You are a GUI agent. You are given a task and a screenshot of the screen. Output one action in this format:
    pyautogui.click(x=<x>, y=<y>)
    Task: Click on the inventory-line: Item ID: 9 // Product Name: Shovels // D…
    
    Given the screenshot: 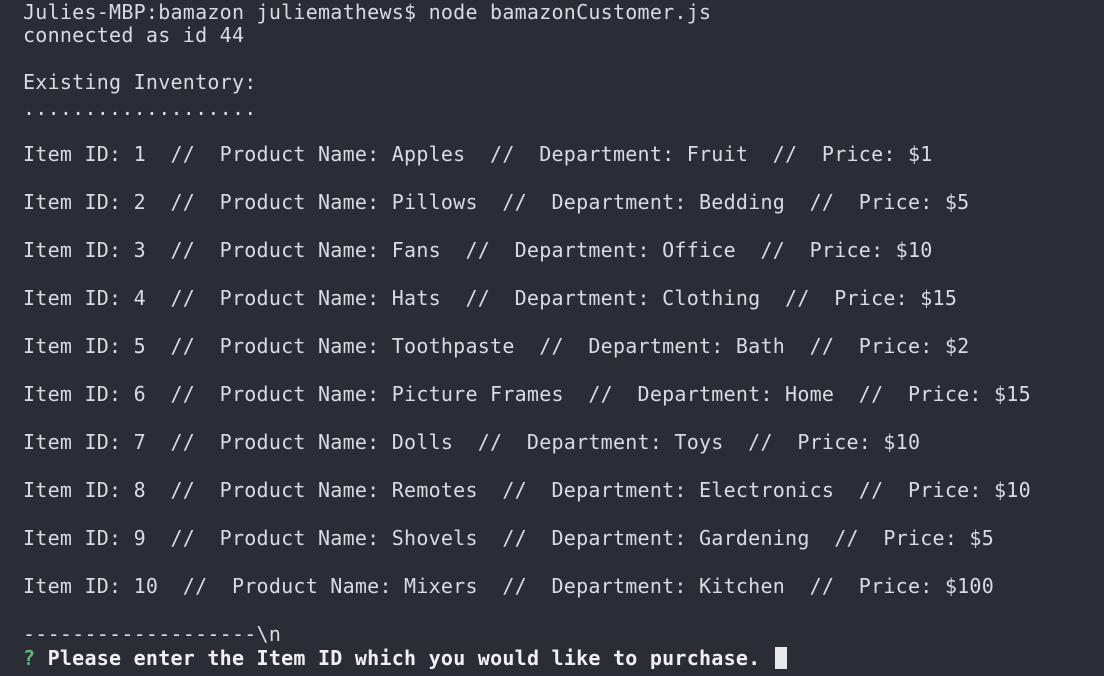 What is the action you would take?
    pyautogui.click(x=508, y=538)
    